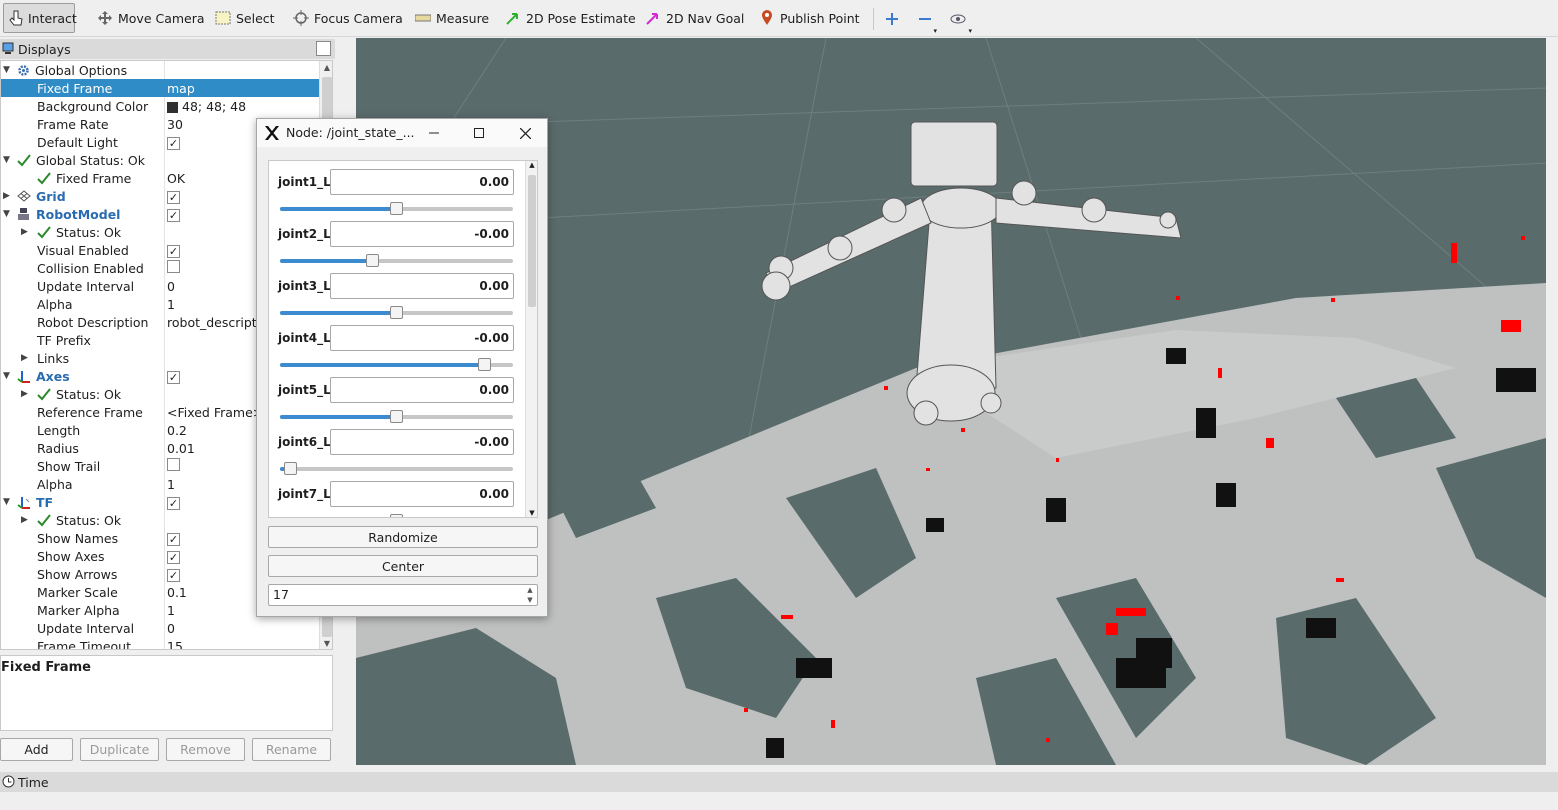 The image size is (1558, 810). I want to click on tree-row: Background Color 48; 48; 48, so click(160, 106).